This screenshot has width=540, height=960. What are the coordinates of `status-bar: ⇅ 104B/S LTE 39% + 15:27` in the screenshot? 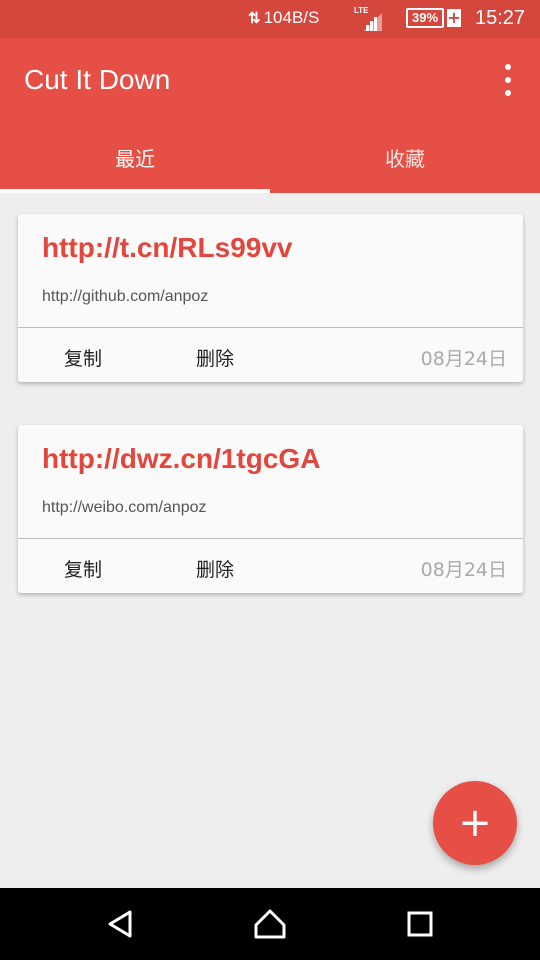 It's located at (270, 19).